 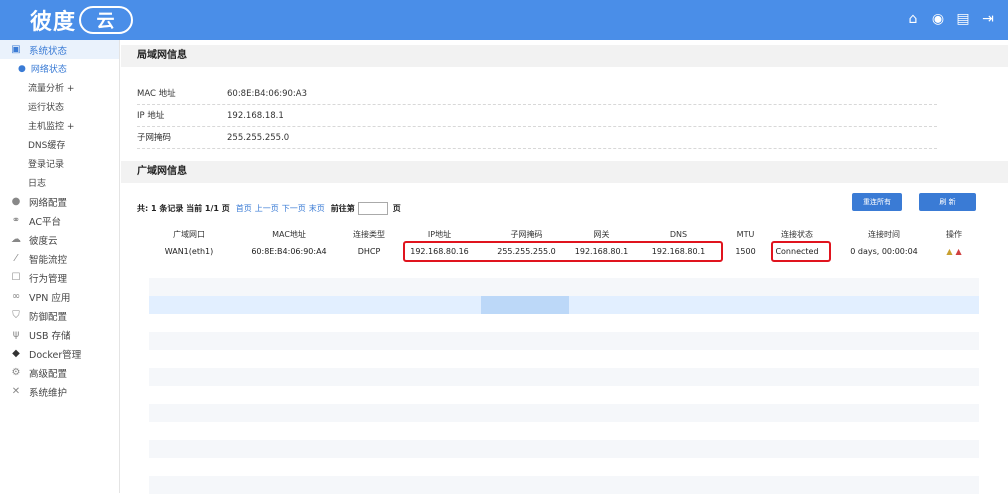 What do you see at coordinates (289, 234) in the screenshot?
I see `col-header: MAC地址` at bounding box center [289, 234].